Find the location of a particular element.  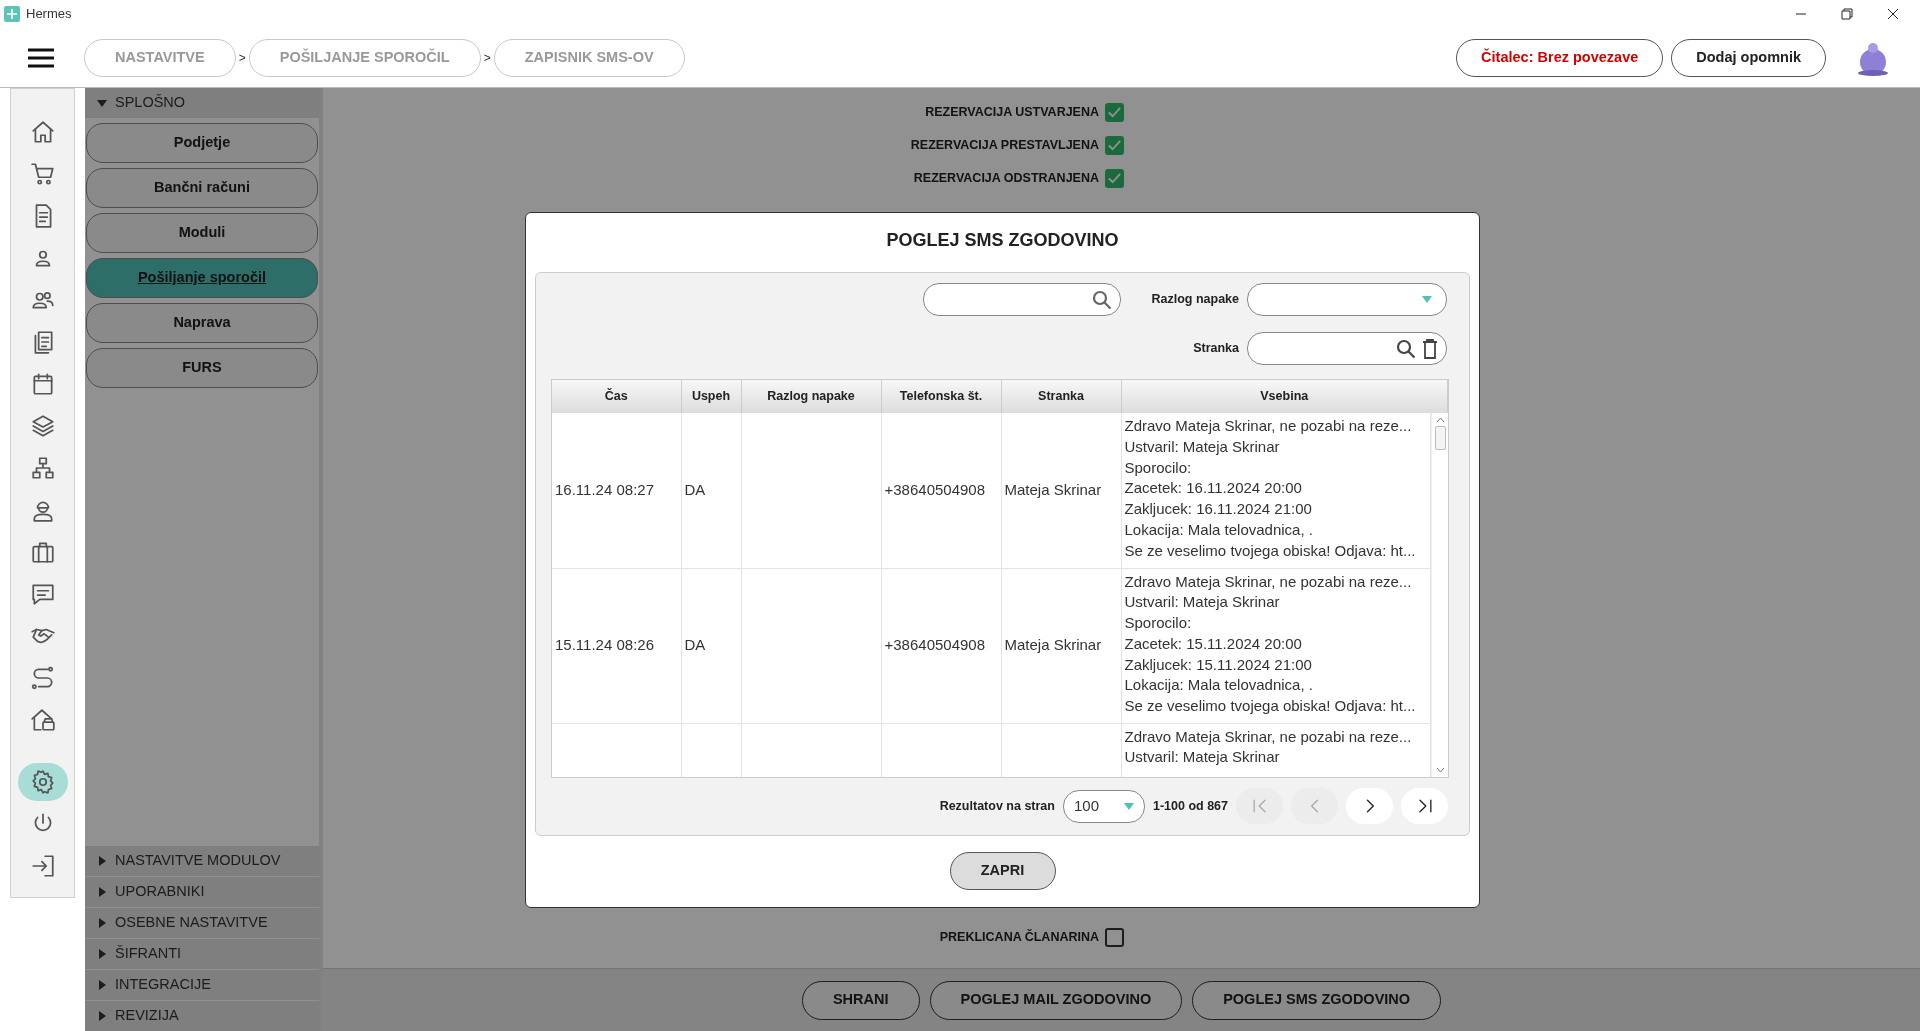

menu-item: Moduli is located at coordinates (202, 233).